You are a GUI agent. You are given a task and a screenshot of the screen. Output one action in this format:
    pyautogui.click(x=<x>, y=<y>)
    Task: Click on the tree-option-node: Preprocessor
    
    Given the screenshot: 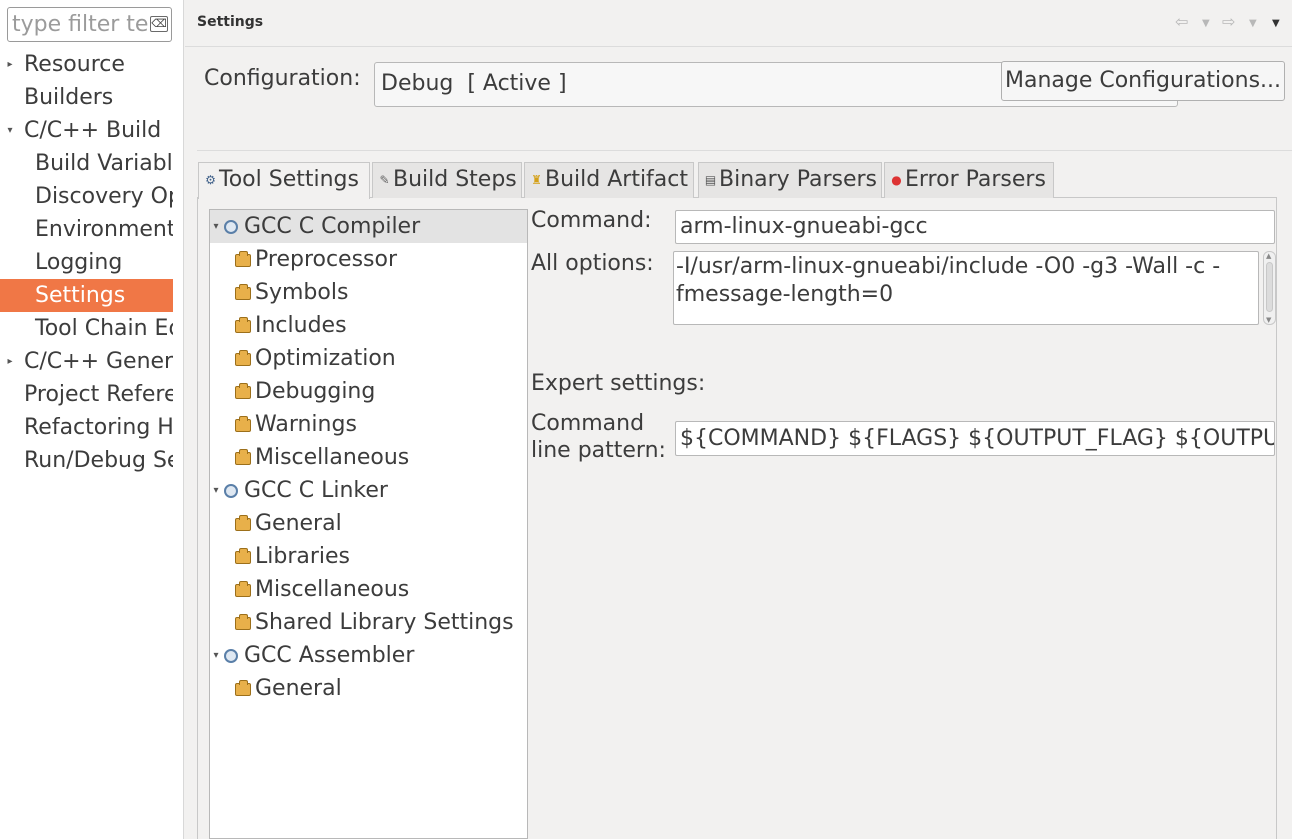 What is the action you would take?
    pyautogui.click(x=368, y=259)
    